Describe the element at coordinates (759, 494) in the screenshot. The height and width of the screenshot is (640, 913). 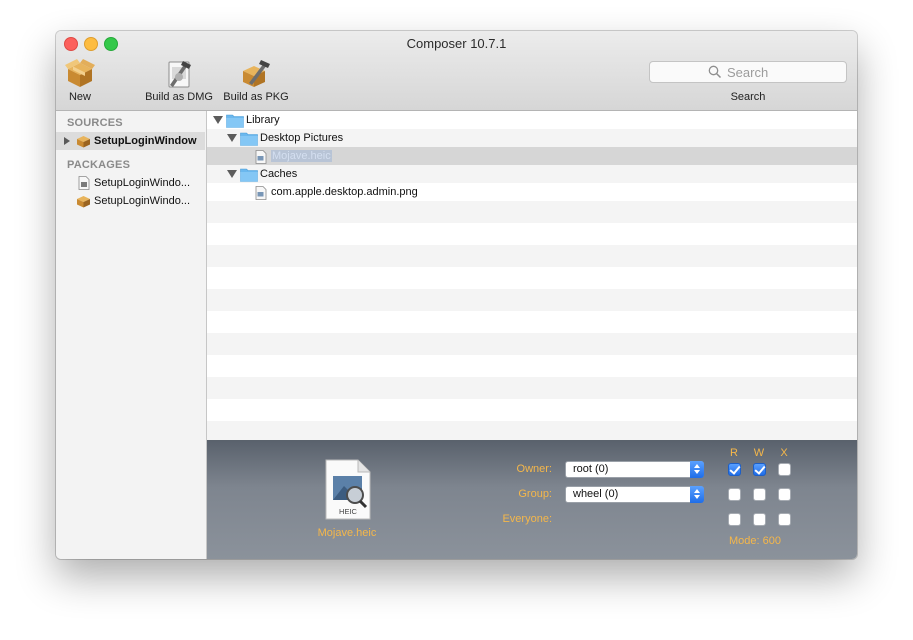
I see `group-write-checkbox` at that location.